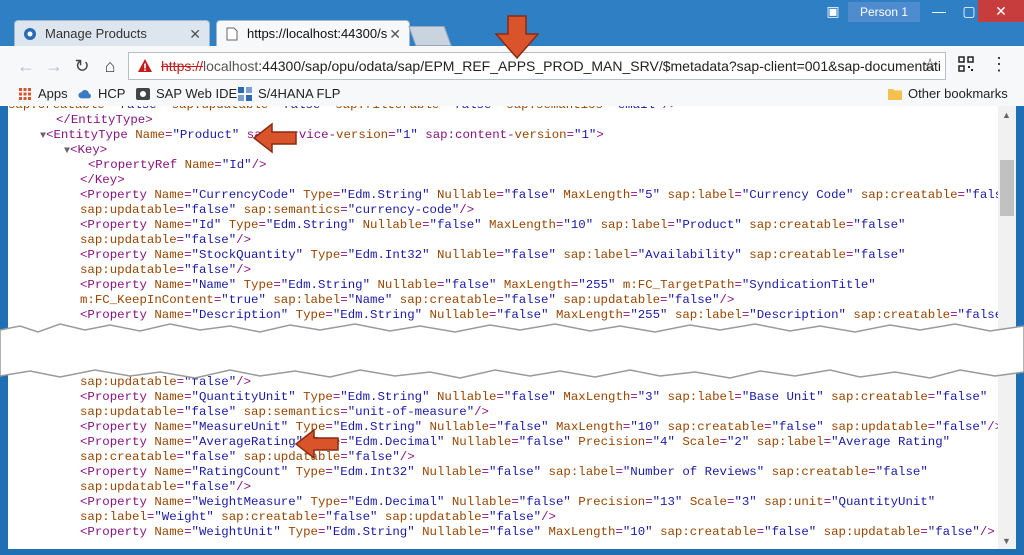 The width and height of the screenshot is (1024, 555). Describe the element at coordinates (317, 33) in the screenshot. I see `tab-label: https://localhost:44300/s` at that location.